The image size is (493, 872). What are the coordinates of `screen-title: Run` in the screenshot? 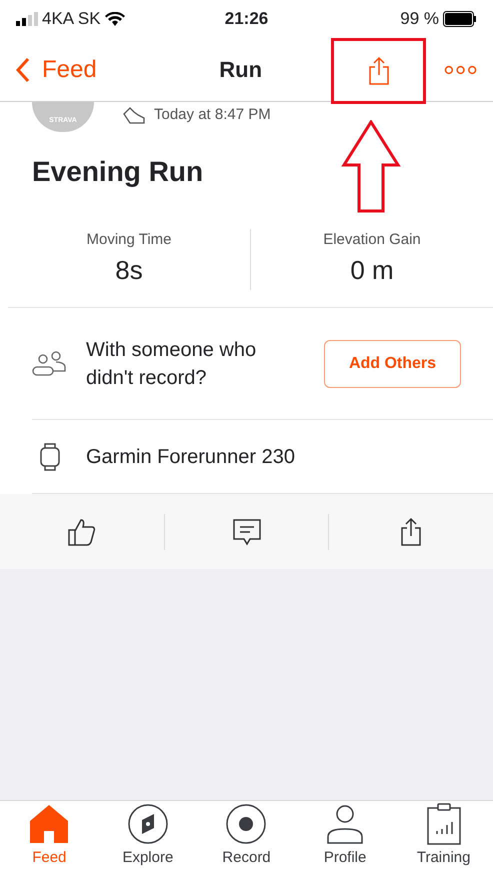 It's located at (241, 70).